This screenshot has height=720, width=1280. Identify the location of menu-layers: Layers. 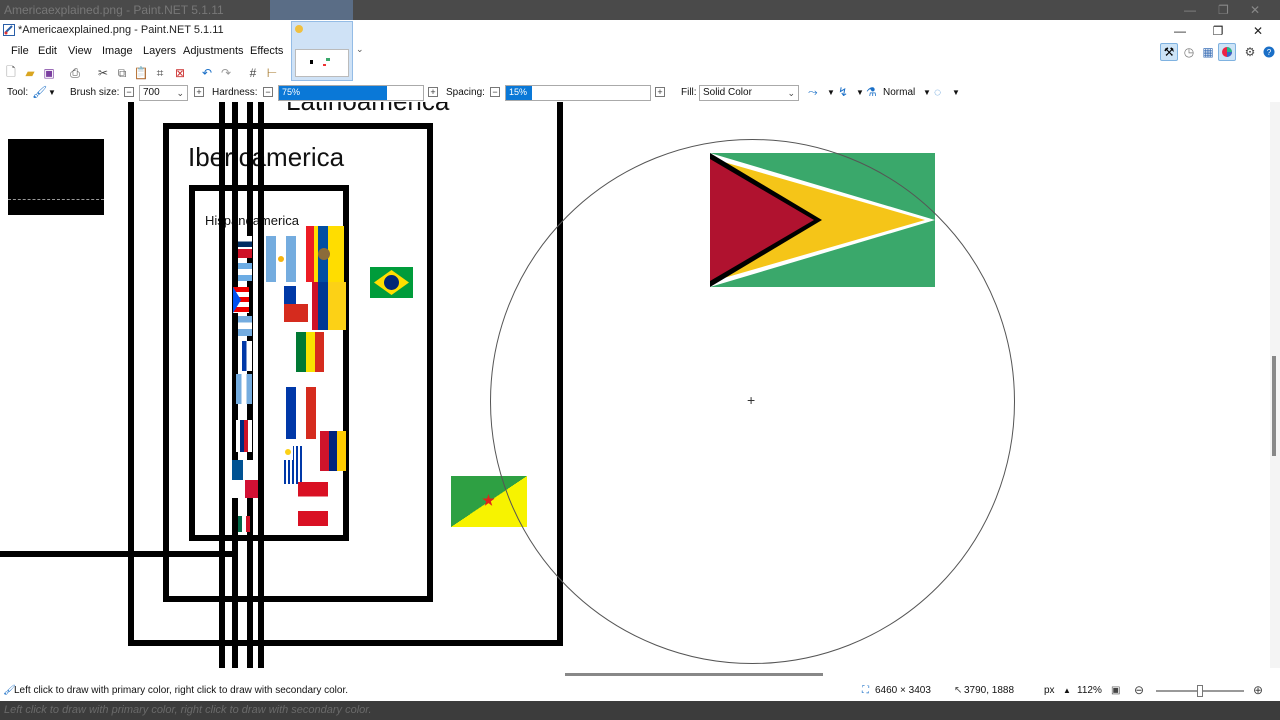
(159, 51).